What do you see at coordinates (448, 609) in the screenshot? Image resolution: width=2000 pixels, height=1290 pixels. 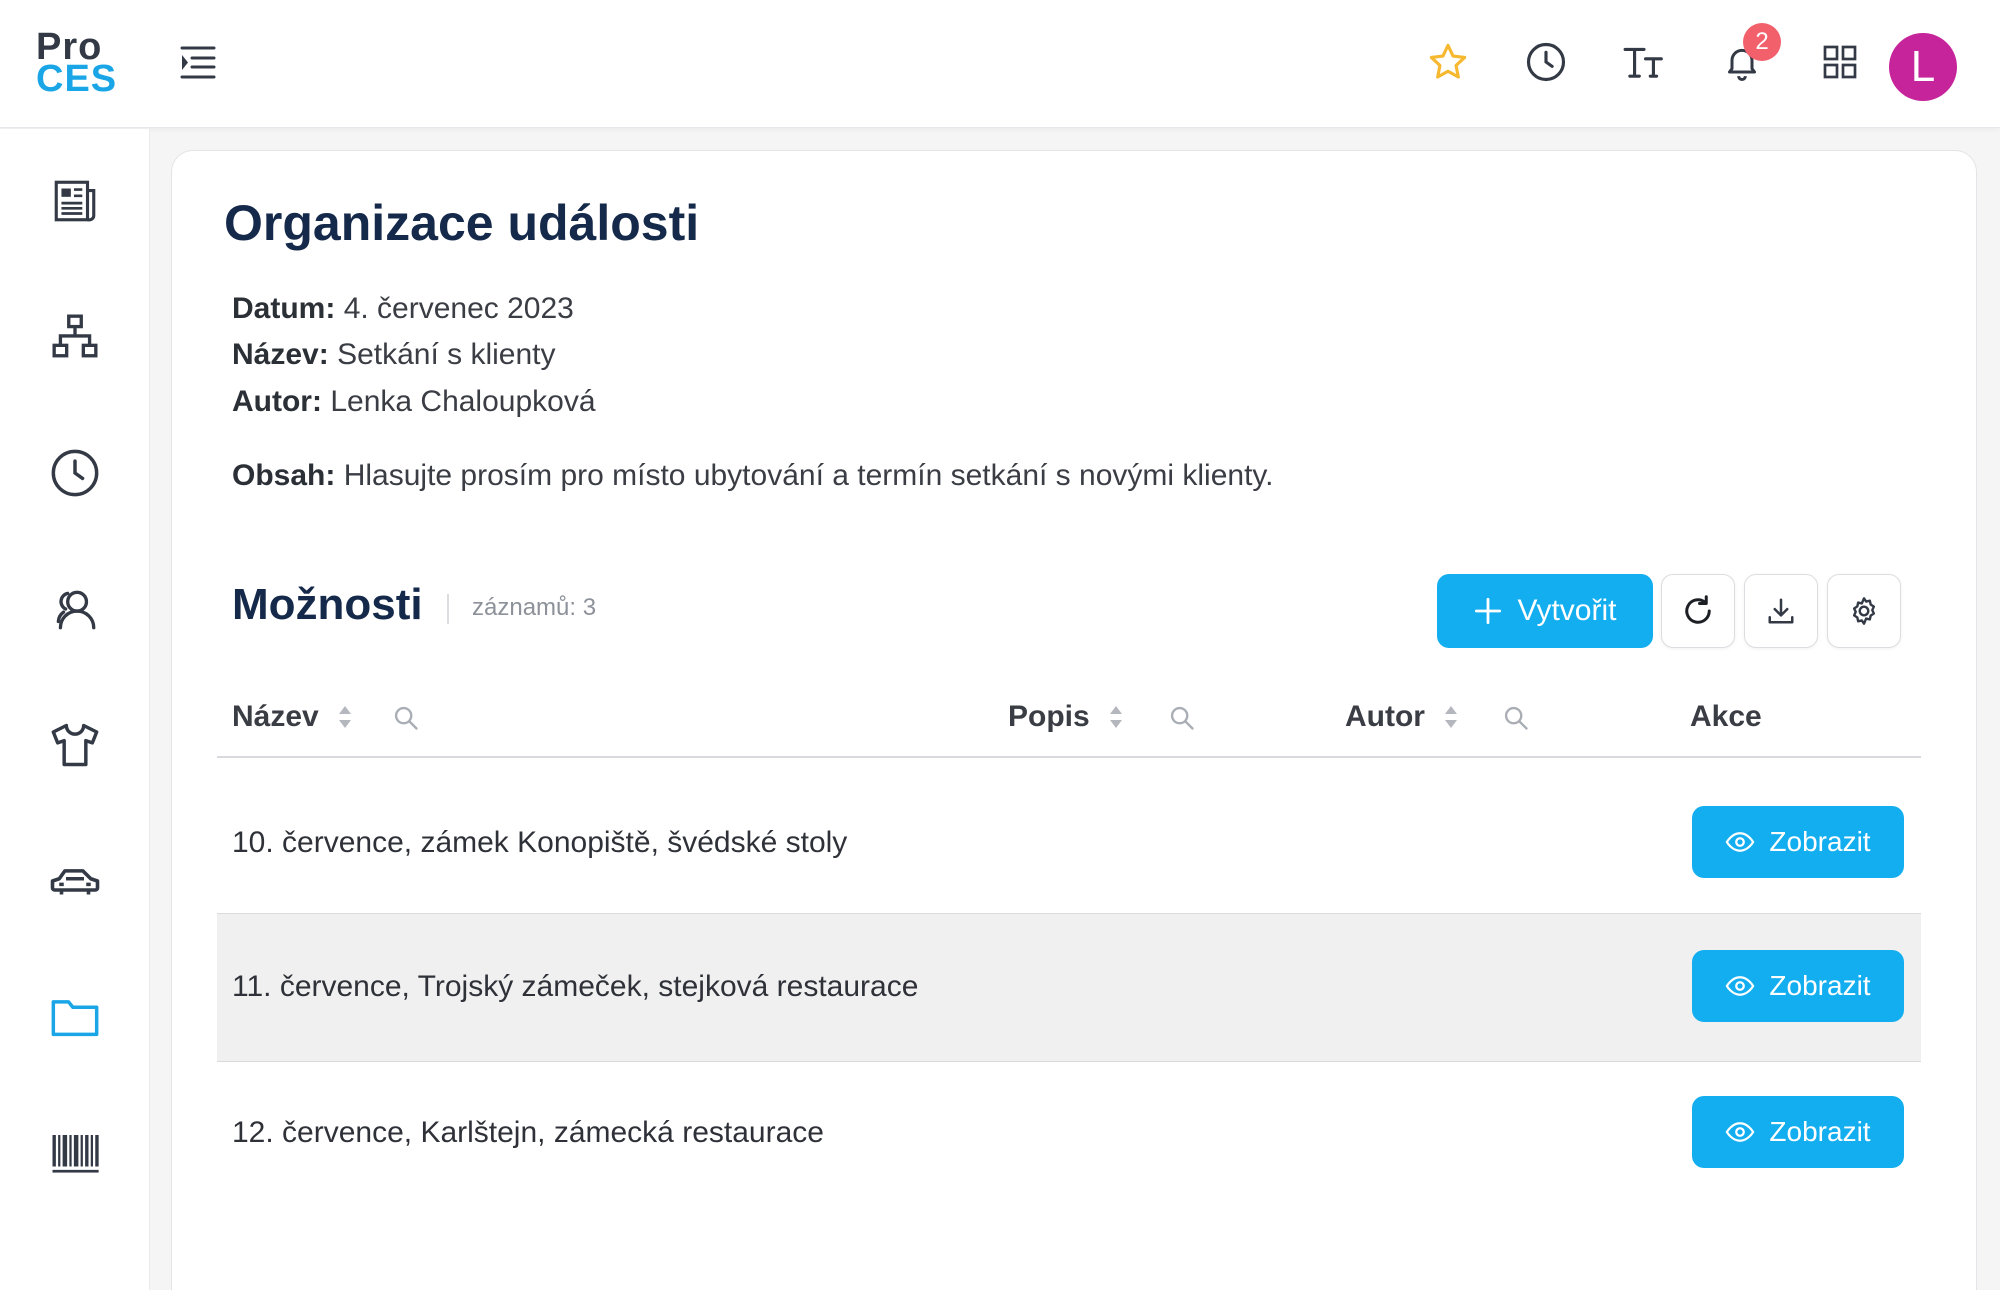 I see `title-divider` at bounding box center [448, 609].